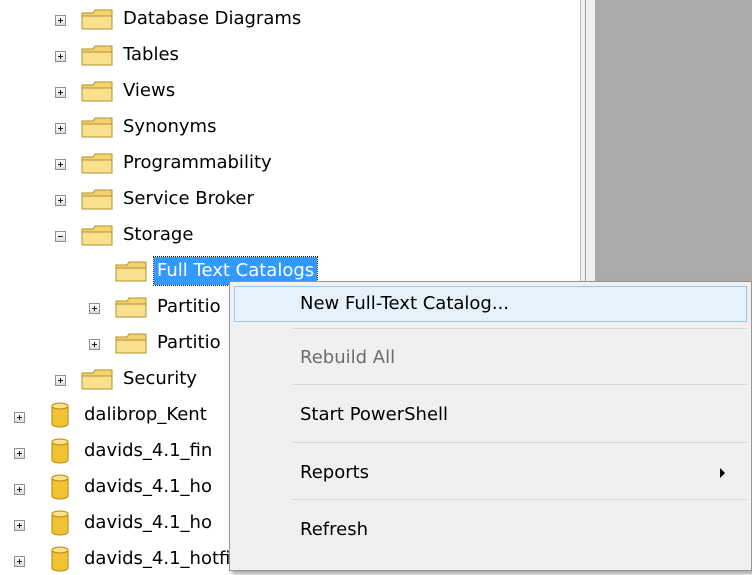  Describe the element at coordinates (348, 357) in the screenshot. I see `menu-item-label: Rebuild All` at that location.